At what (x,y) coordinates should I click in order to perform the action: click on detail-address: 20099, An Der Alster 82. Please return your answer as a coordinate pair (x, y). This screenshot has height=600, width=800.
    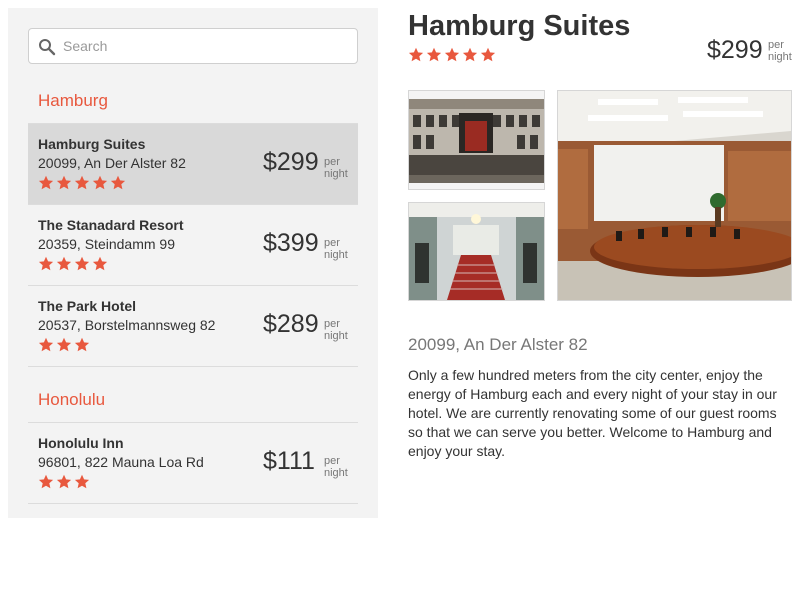
    Looking at the image, I should click on (498, 344).